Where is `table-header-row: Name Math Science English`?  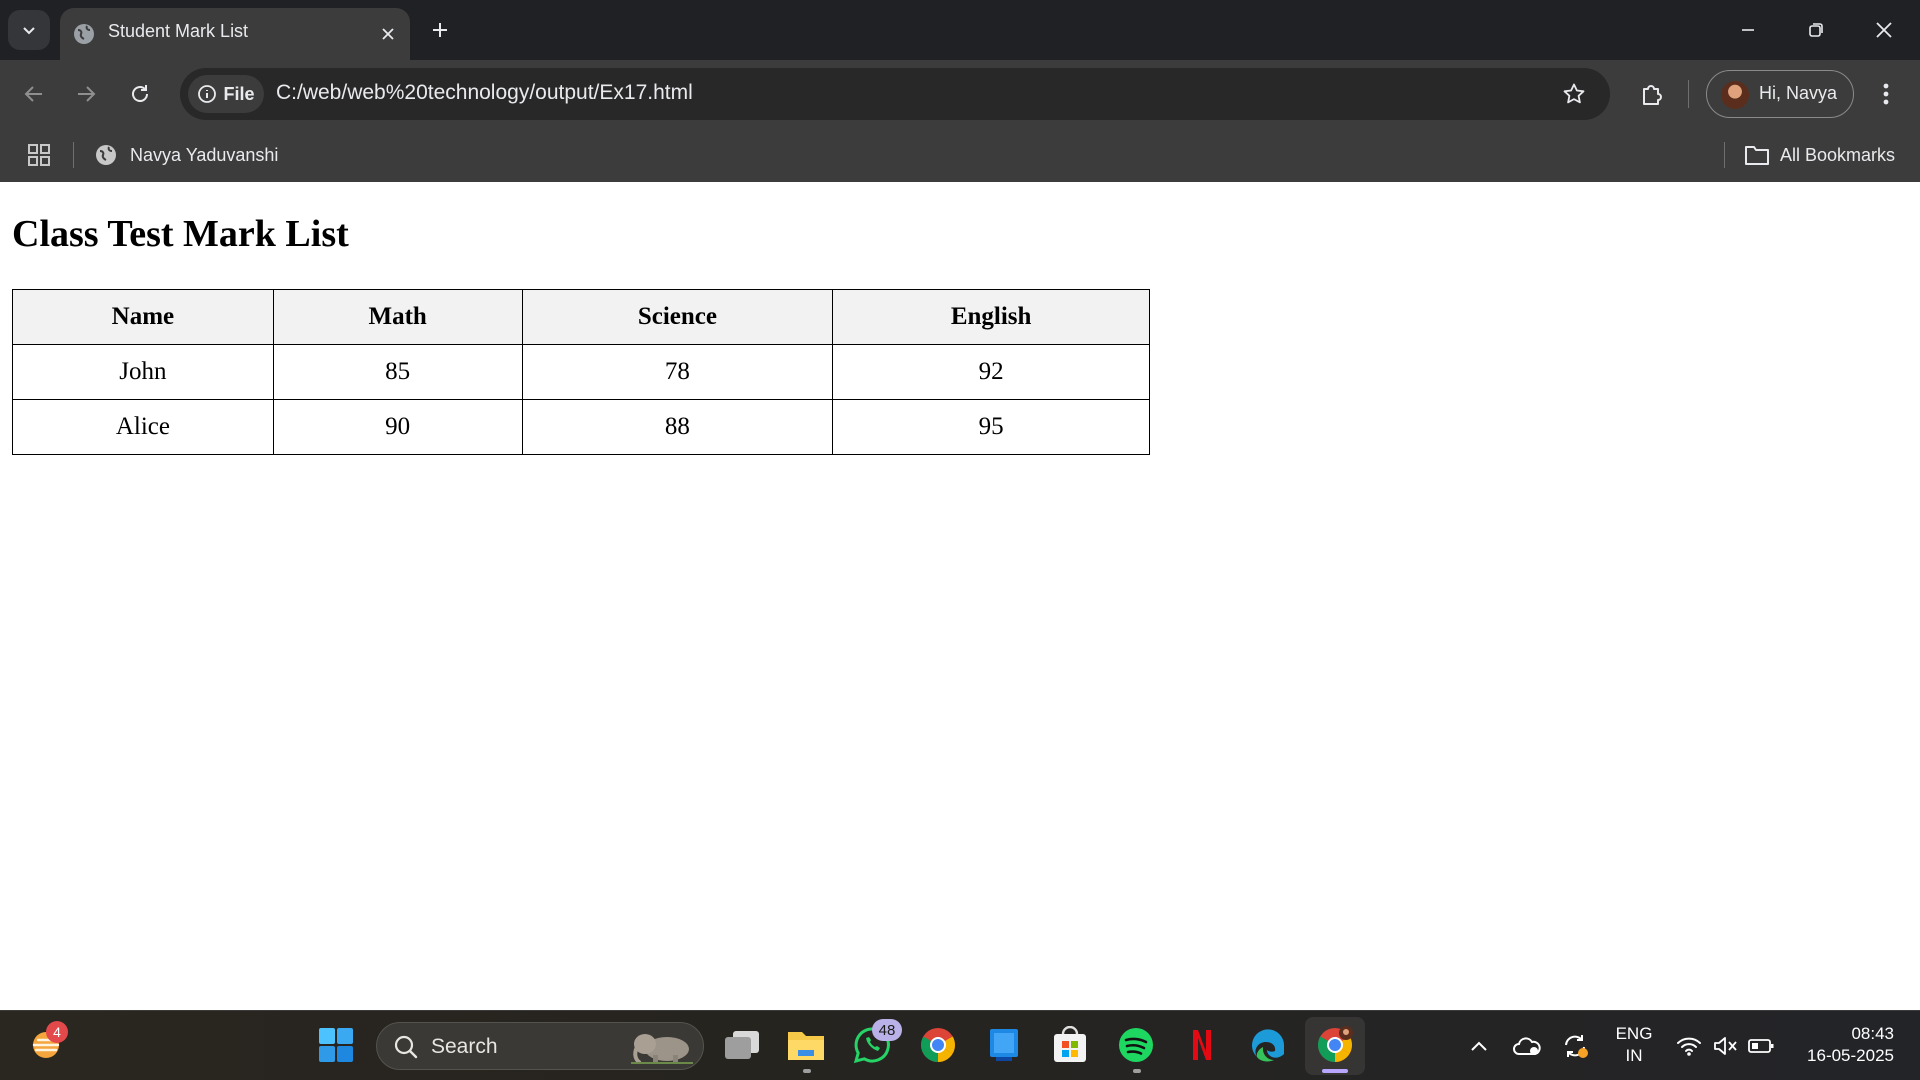 table-header-row: Name Math Science English is located at coordinates (581, 317).